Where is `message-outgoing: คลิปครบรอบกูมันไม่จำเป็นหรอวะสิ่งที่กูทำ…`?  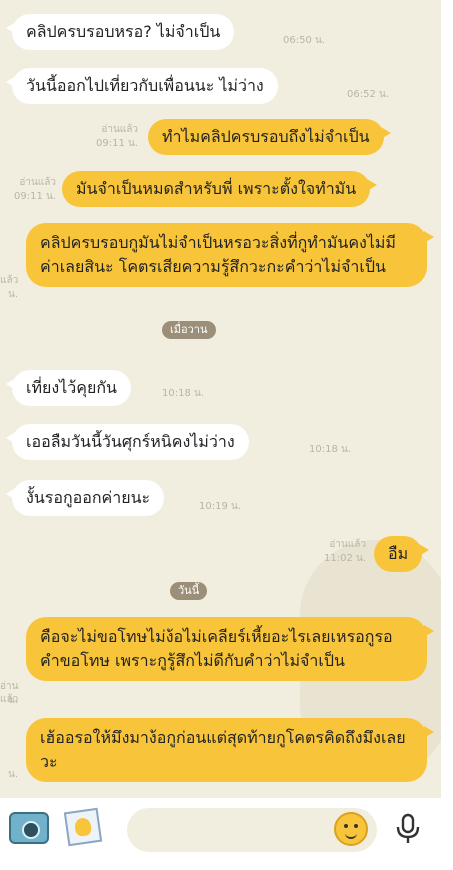
message-outgoing: คลิปครบรอบกูมันไม่จำเป็นหรอวะสิ่งที่กูทำ… is located at coordinates (230, 255).